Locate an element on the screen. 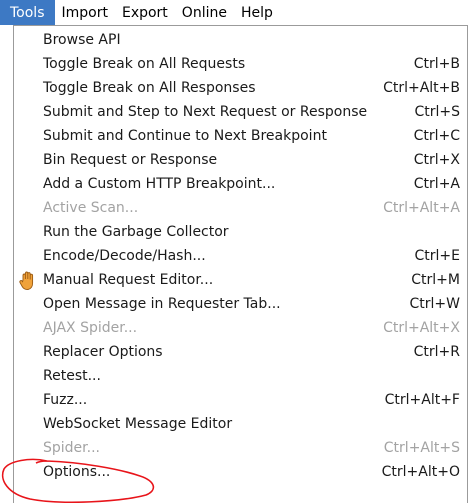  menu-item-shortcut: Ctrl+X is located at coordinates (436, 160).